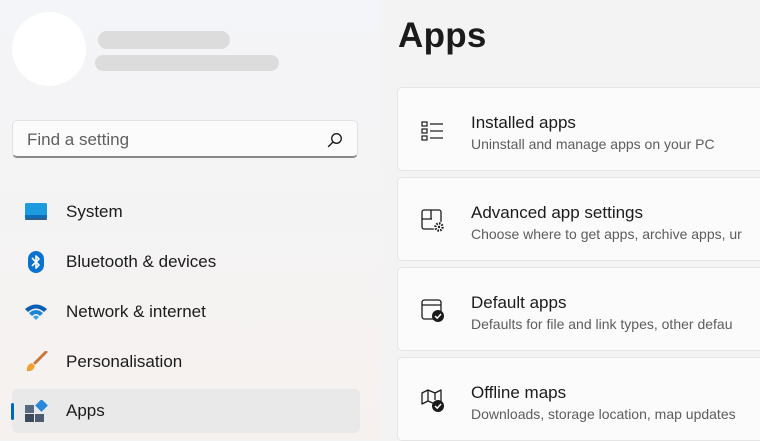  Describe the element at coordinates (432, 400) in the screenshot. I see `map-icon` at that location.